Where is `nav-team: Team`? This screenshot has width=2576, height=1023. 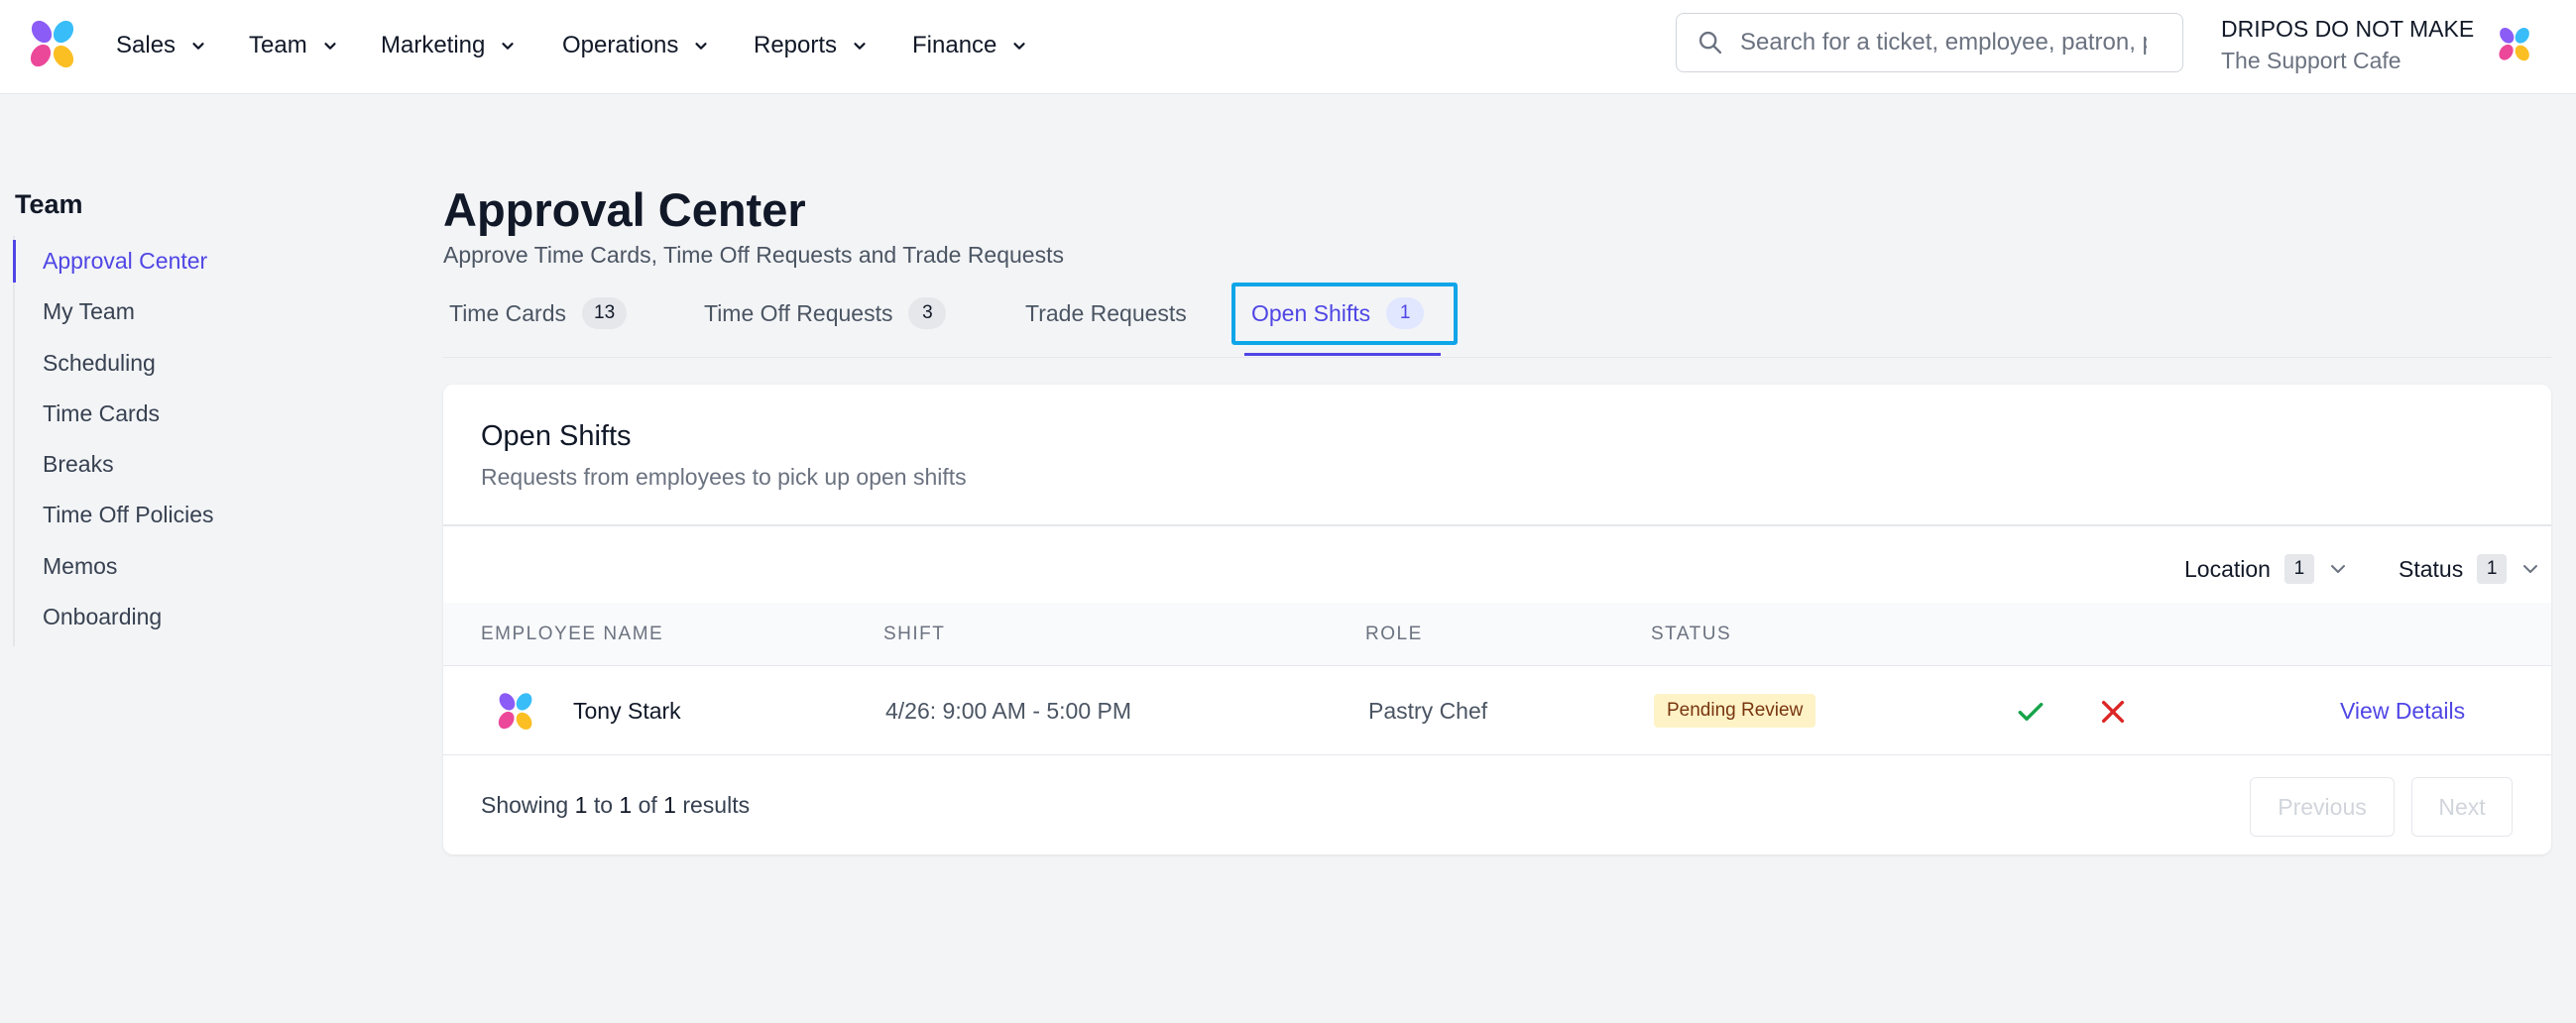
nav-team: Team is located at coordinates (294, 45).